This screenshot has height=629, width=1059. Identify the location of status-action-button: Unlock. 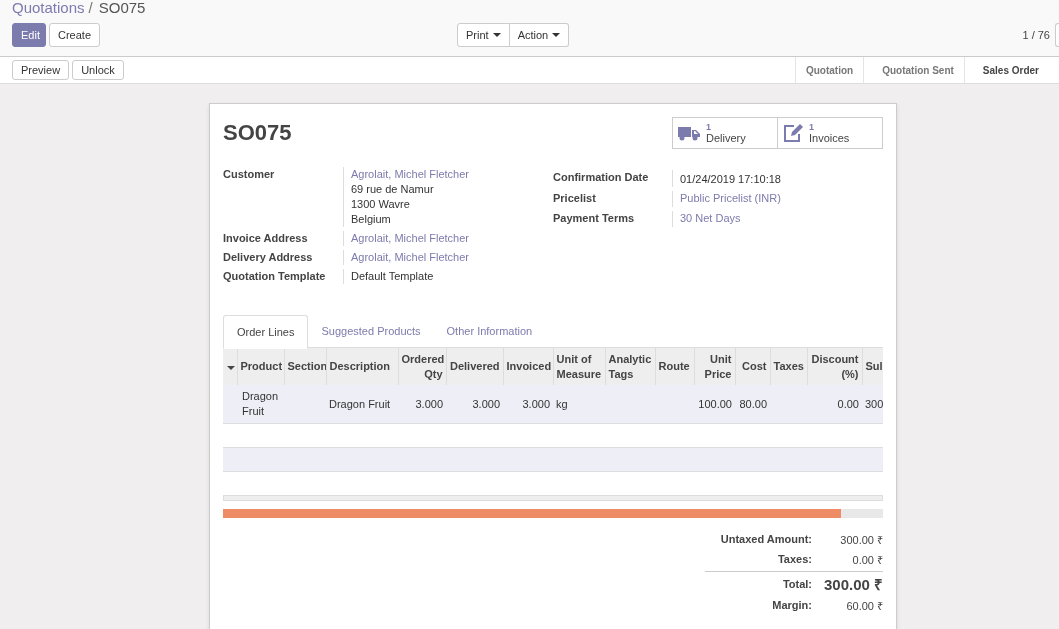
(98, 70).